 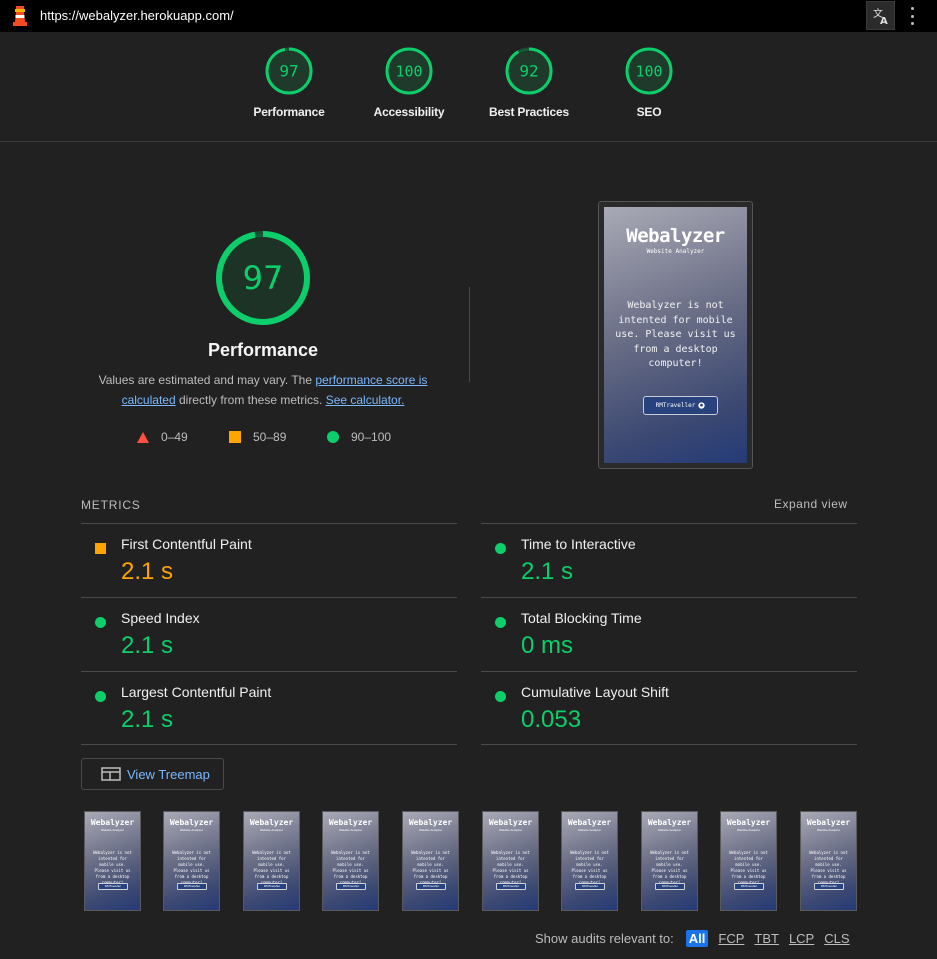 I want to click on legend-pass: 90–100, so click(x=359, y=437).